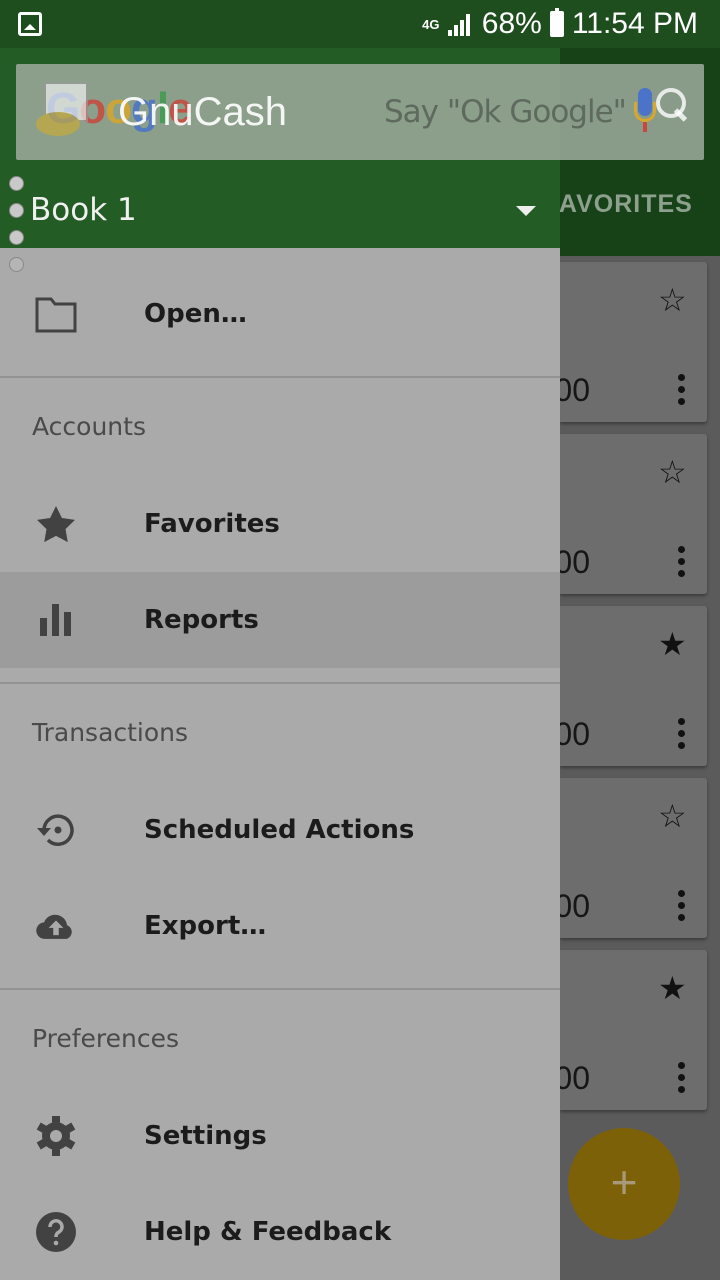 This screenshot has width=720, height=1280. What do you see at coordinates (526, 211) in the screenshot?
I see `book-dropdown-icon` at bounding box center [526, 211].